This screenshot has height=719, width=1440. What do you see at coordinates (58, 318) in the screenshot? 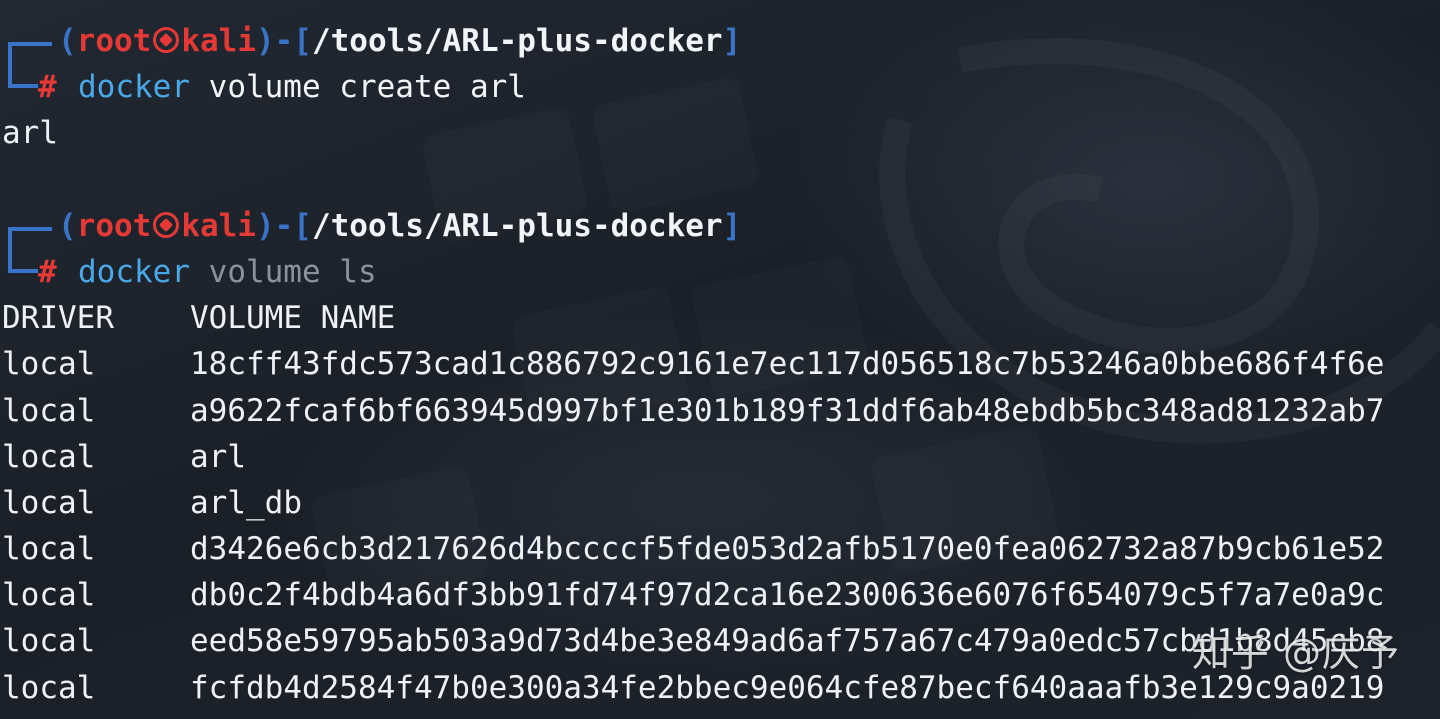
I see `header-driver: DRIVER` at bounding box center [58, 318].